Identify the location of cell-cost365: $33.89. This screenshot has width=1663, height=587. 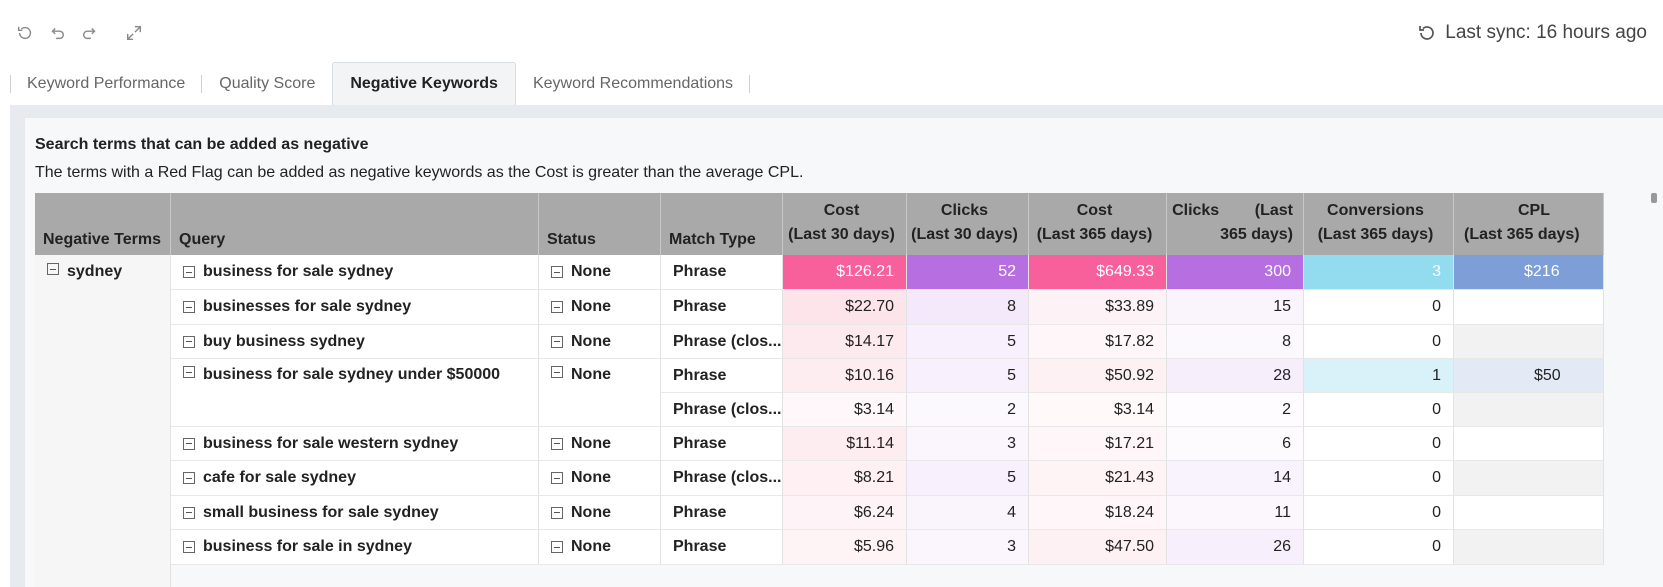
(1098, 307).